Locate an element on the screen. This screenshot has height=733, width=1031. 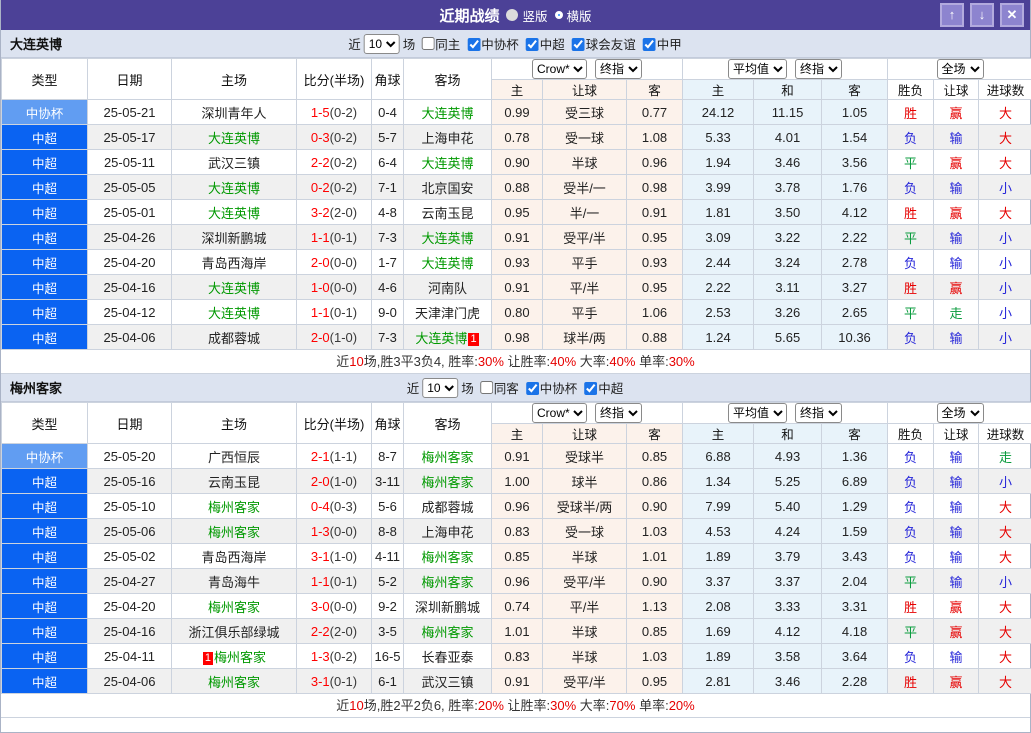
section-header-dalian: 大连英博 近 10 场 同主 中协杯 中超 球会友谊 中甲 is located at coordinates (515, 44).